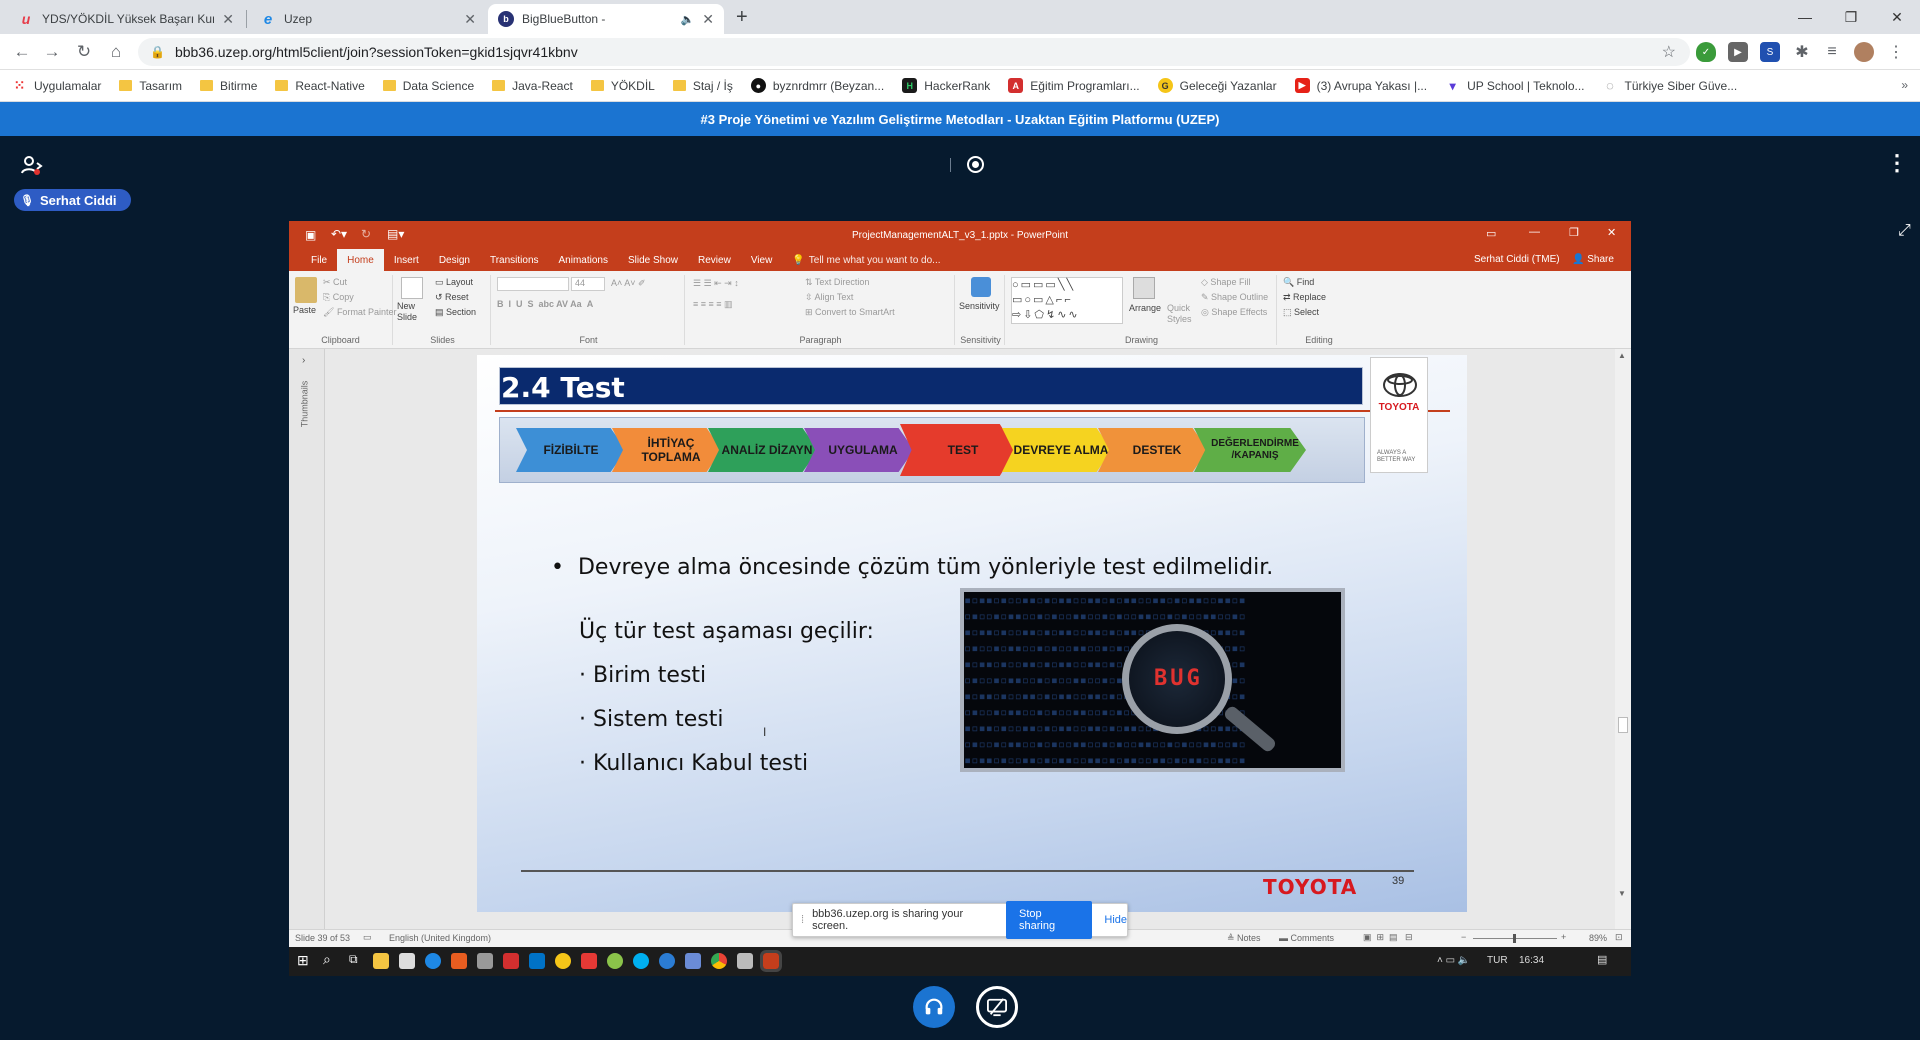 Image resolution: width=1920 pixels, height=1040 pixels. I want to click on share-button: 👤 Share, so click(1593, 259).